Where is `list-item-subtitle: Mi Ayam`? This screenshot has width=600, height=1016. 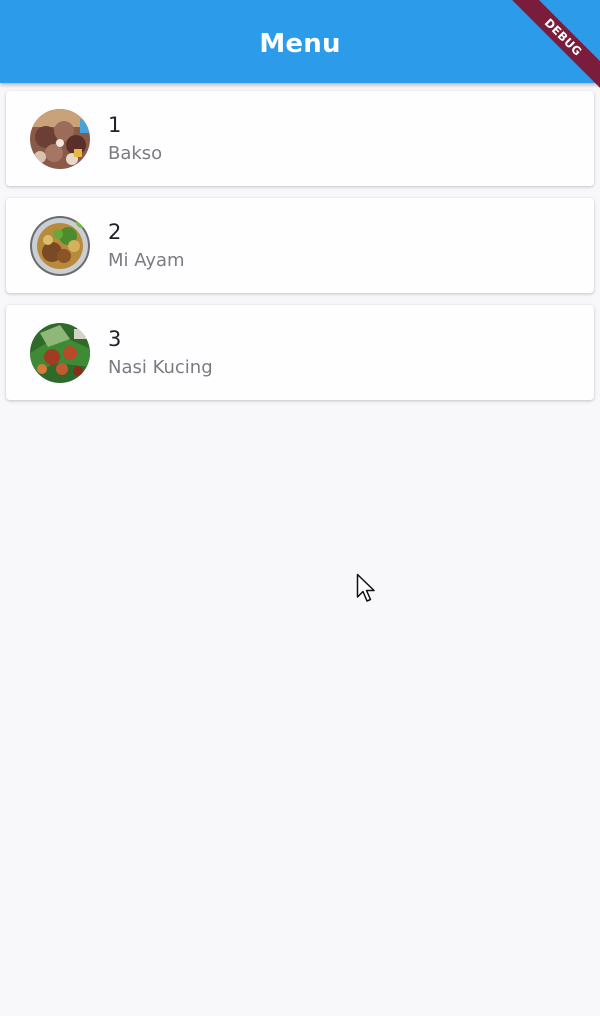 list-item-subtitle: Mi Ayam is located at coordinates (146, 260).